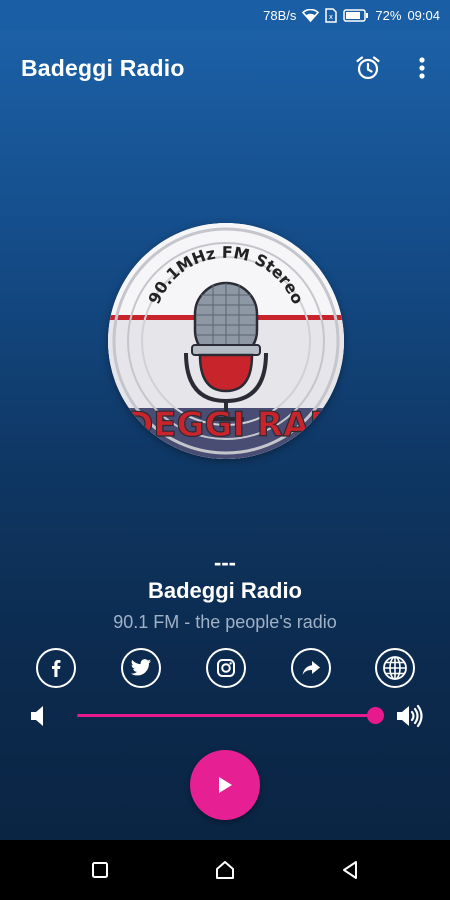  I want to click on recents-square-icon, so click(100, 870).